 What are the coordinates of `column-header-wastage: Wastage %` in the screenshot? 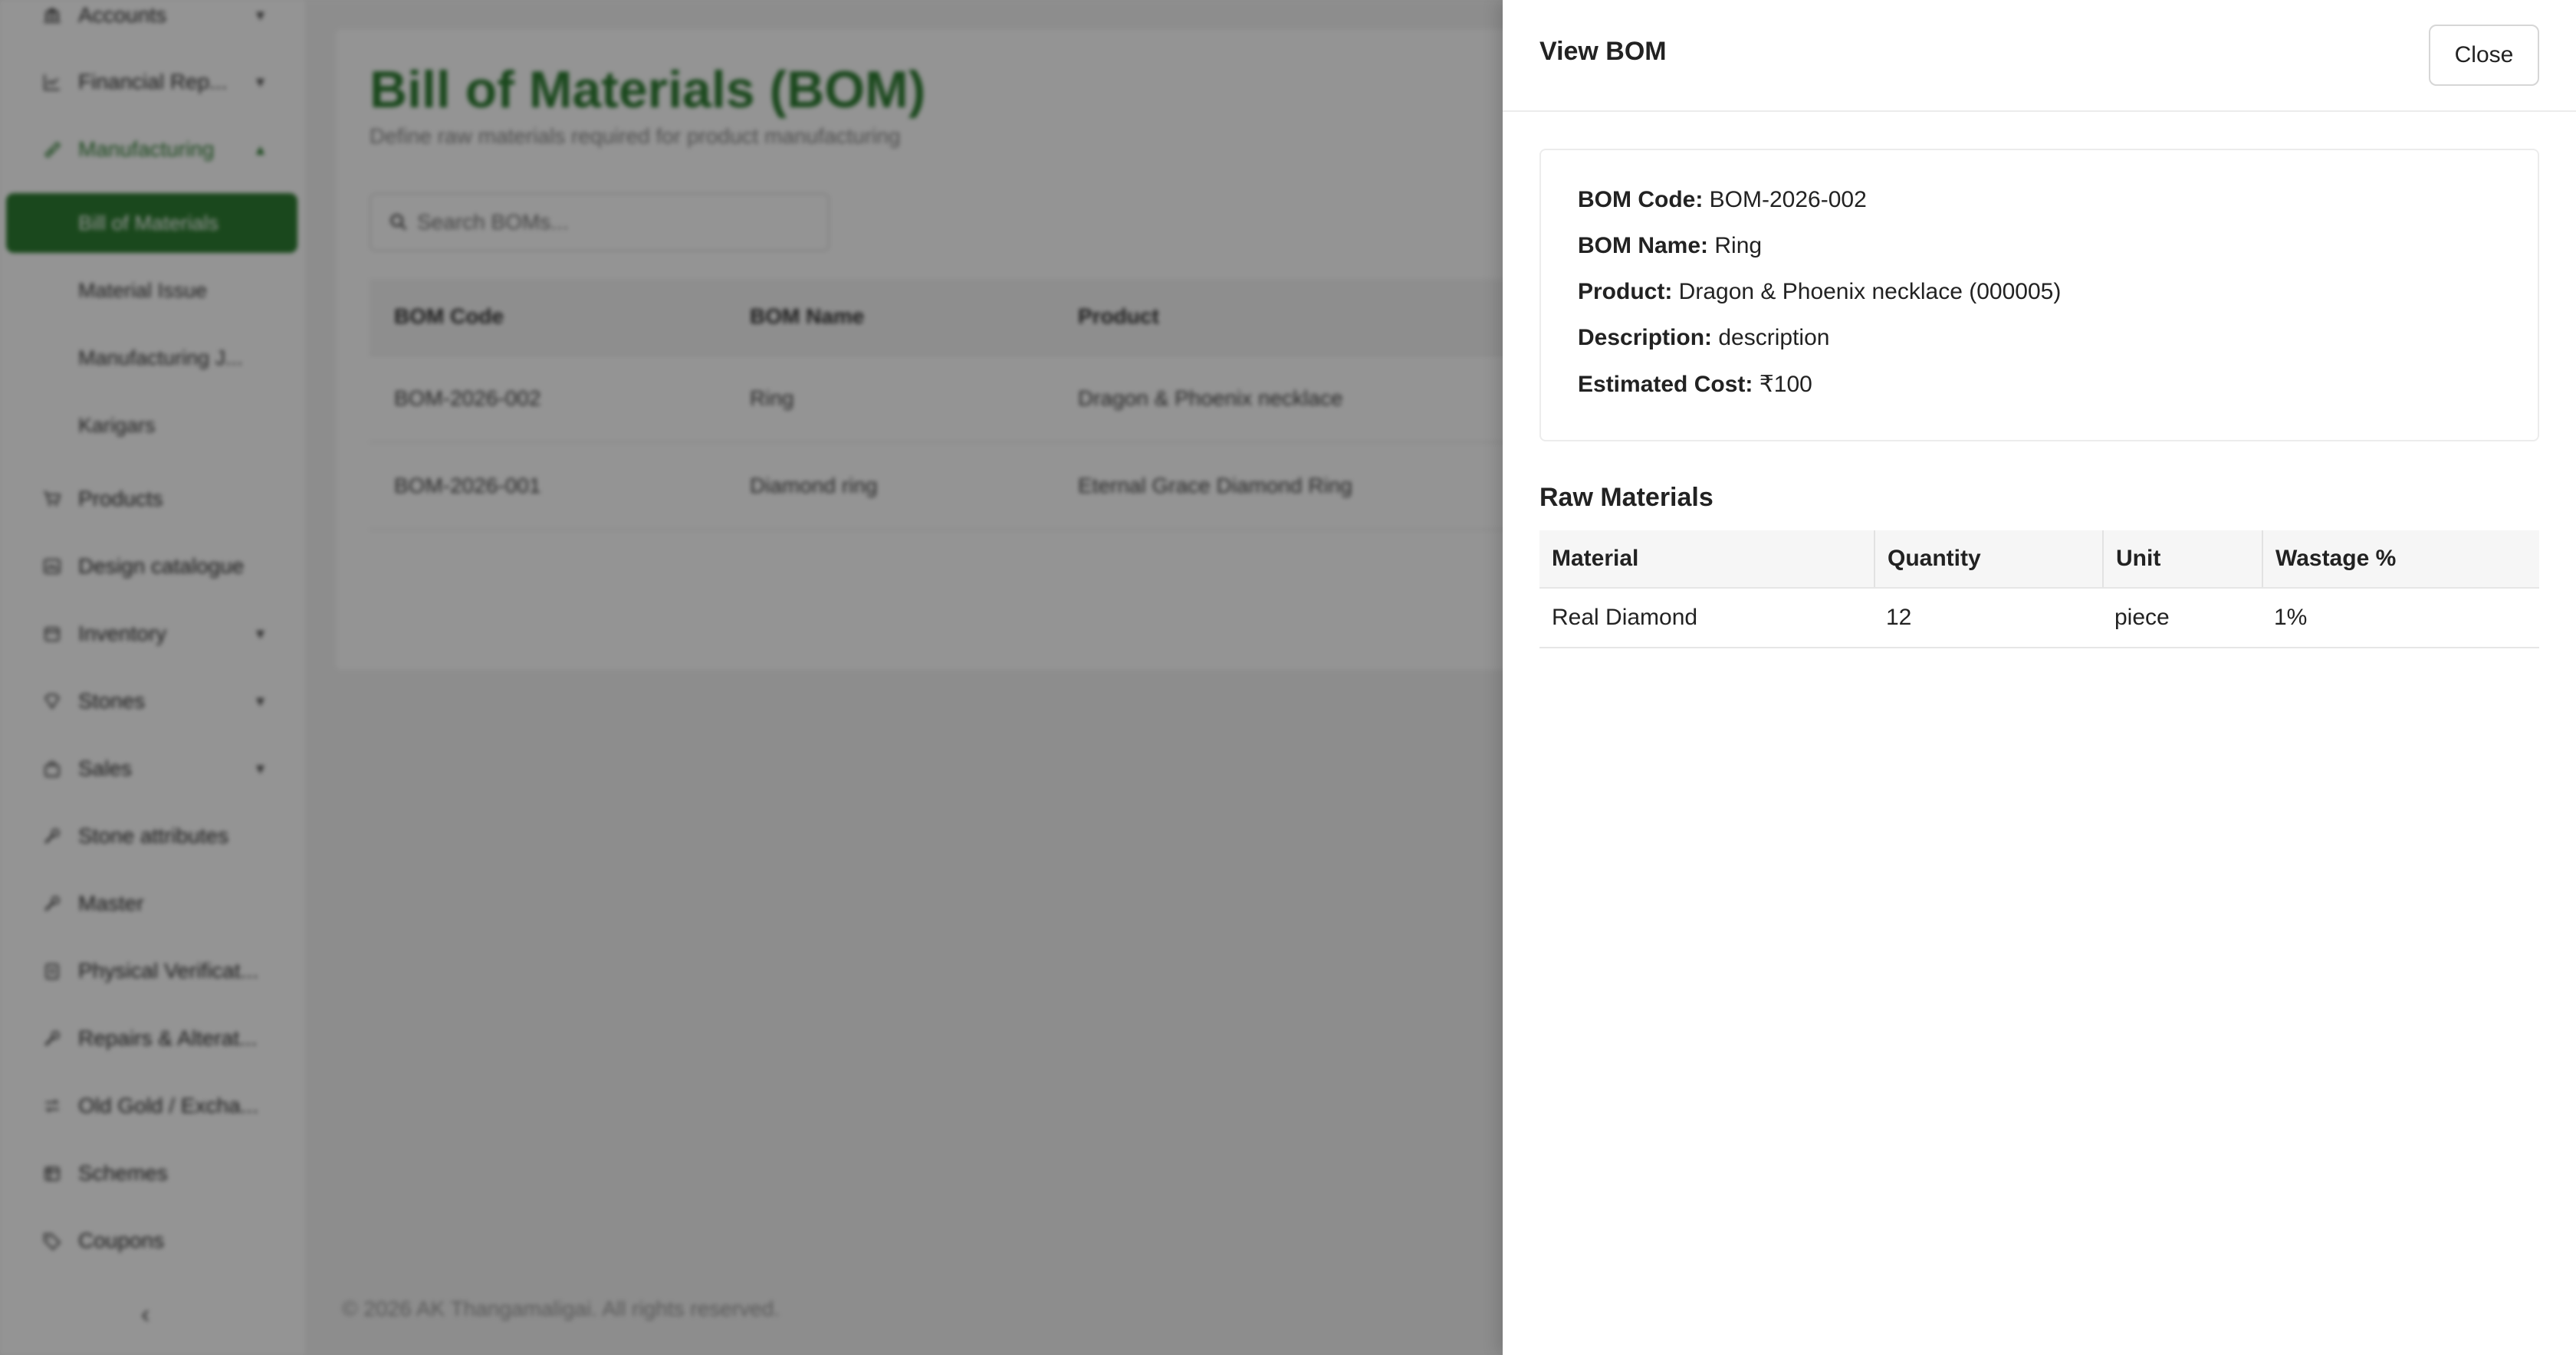 It's located at (2400, 559).